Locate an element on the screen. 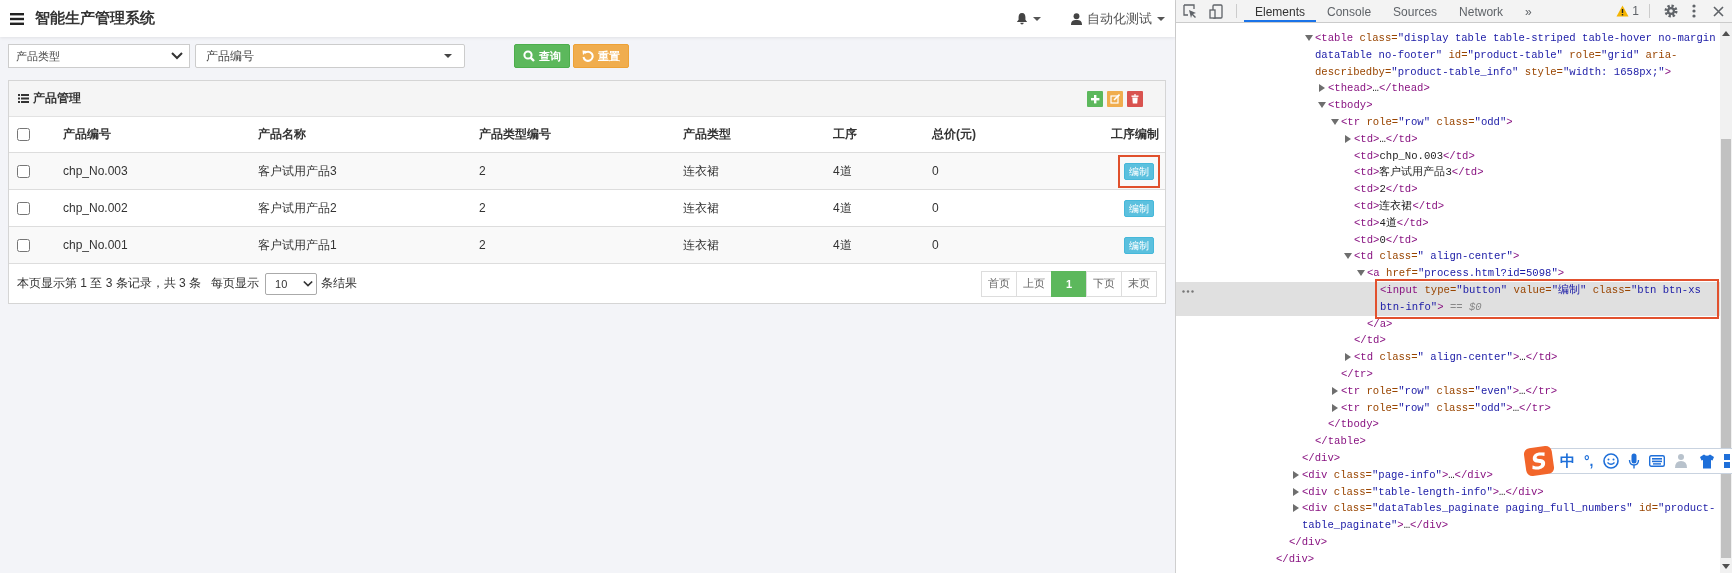 The width and height of the screenshot is (1732, 573). microphone-icon is located at coordinates (1633, 461).